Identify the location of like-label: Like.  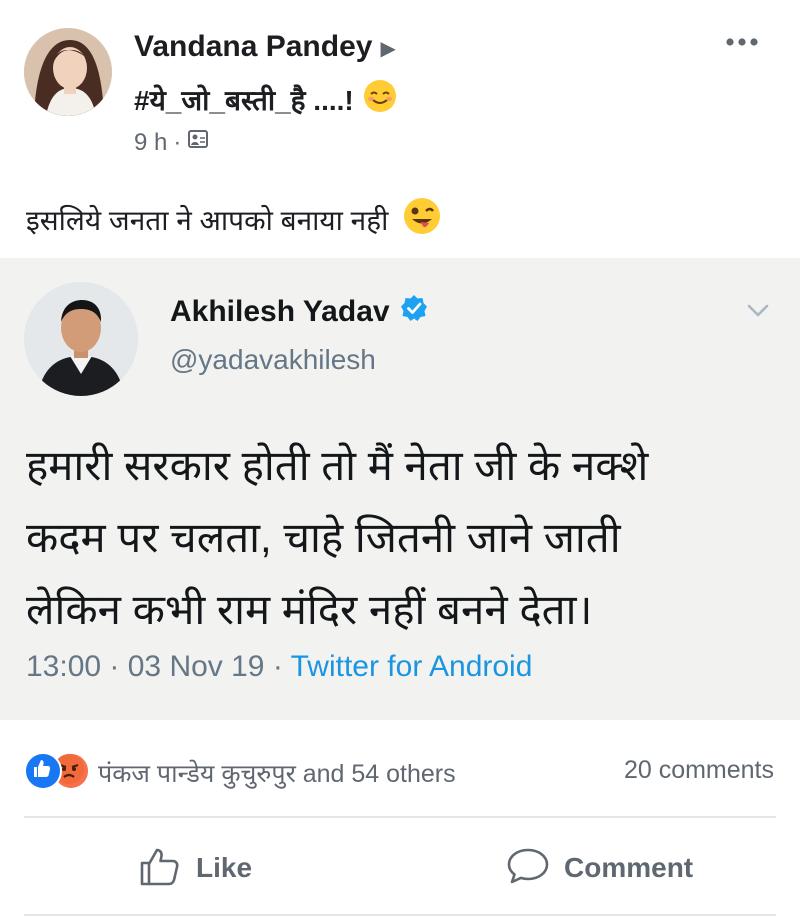
(224, 867).